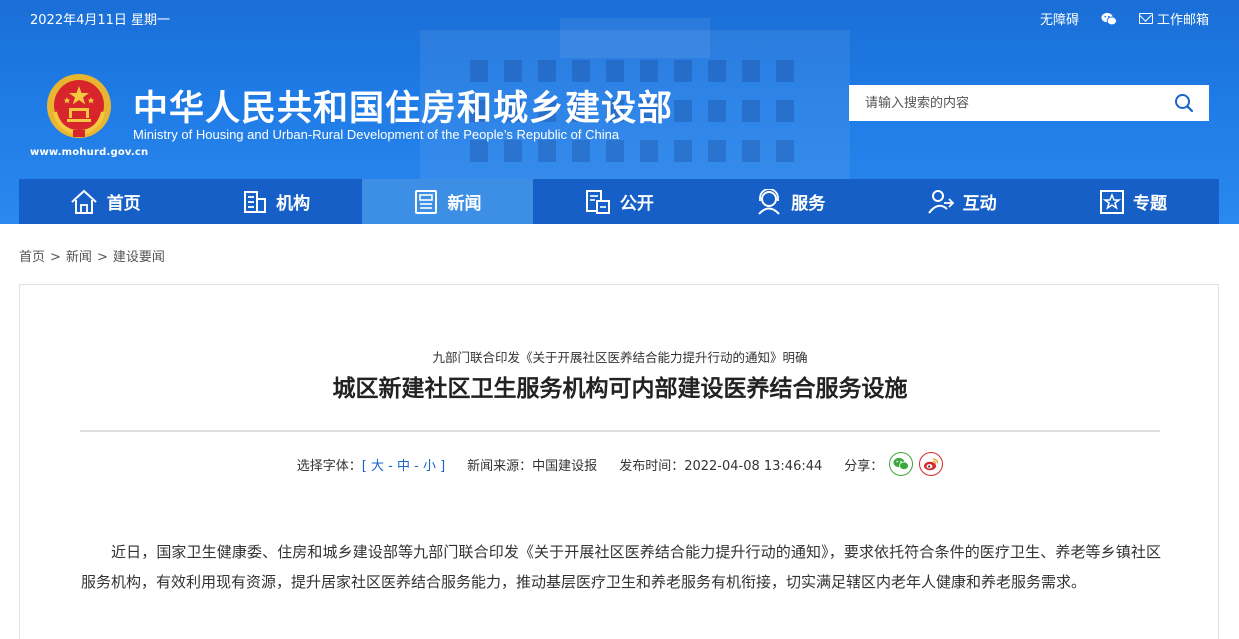 The width and height of the screenshot is (1239, 639). I want to click on share-label: 分享：, so click(864, 466).